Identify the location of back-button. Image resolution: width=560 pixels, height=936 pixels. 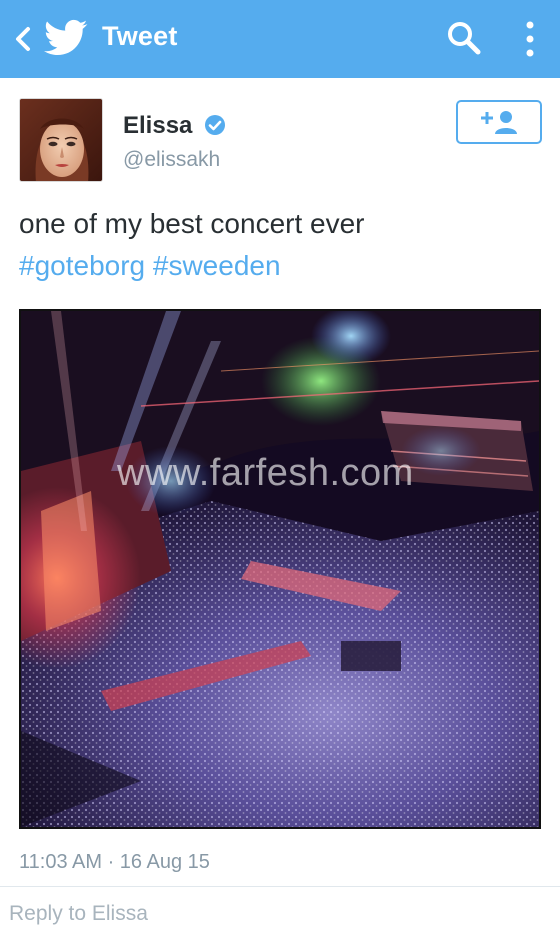
(23, 39).